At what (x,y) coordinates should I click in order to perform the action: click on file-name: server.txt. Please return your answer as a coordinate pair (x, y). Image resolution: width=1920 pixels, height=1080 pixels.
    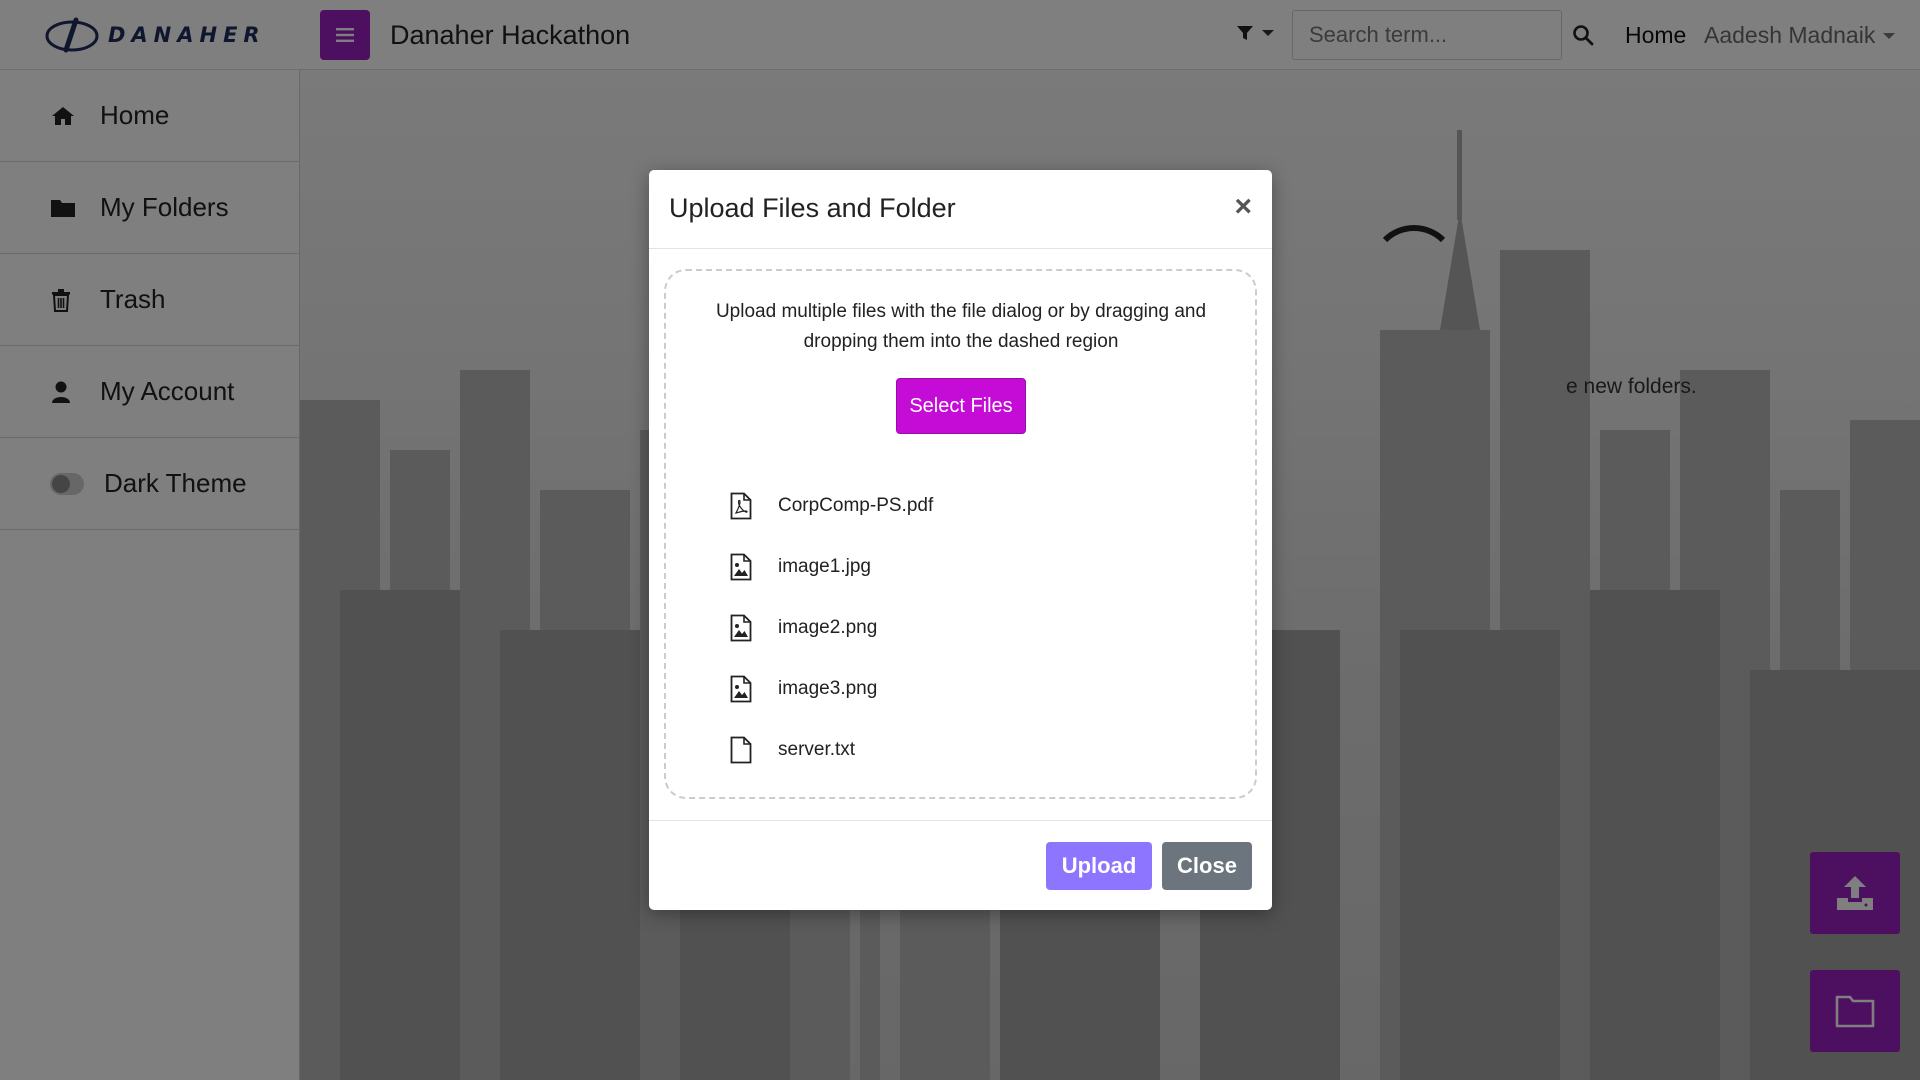
    Looking at the image, I should click on (817, 749).